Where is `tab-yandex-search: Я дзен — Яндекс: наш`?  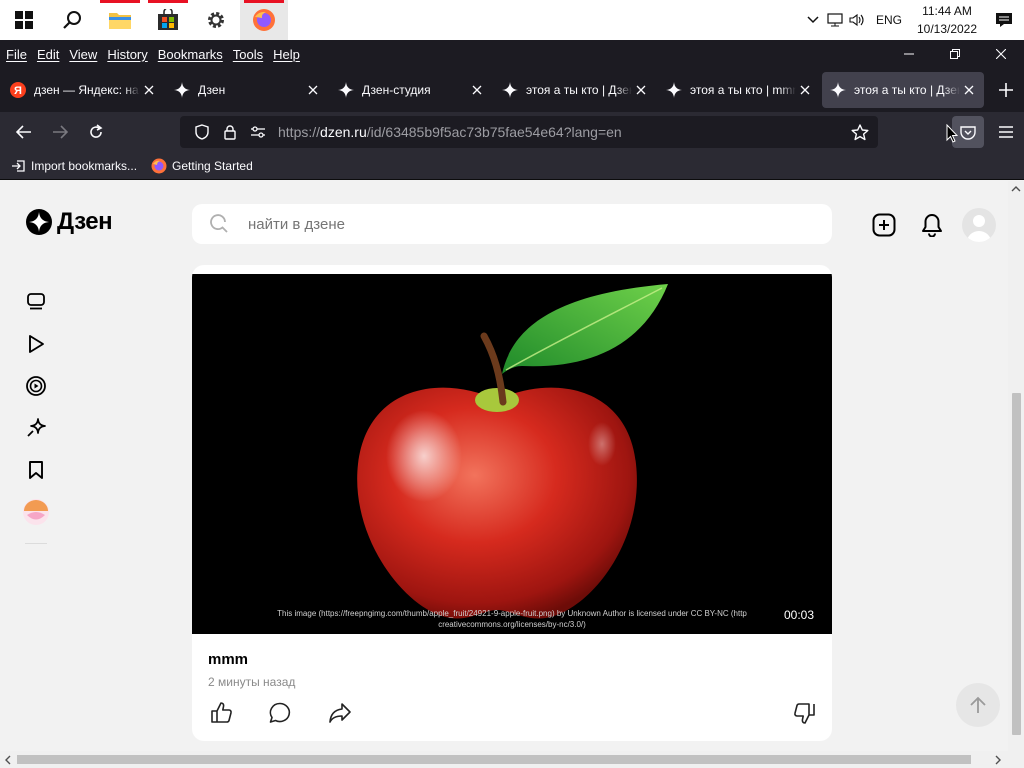 tab-yandex-search: Я дзен — Яндекс: наш is located at coordinates (83, 90).